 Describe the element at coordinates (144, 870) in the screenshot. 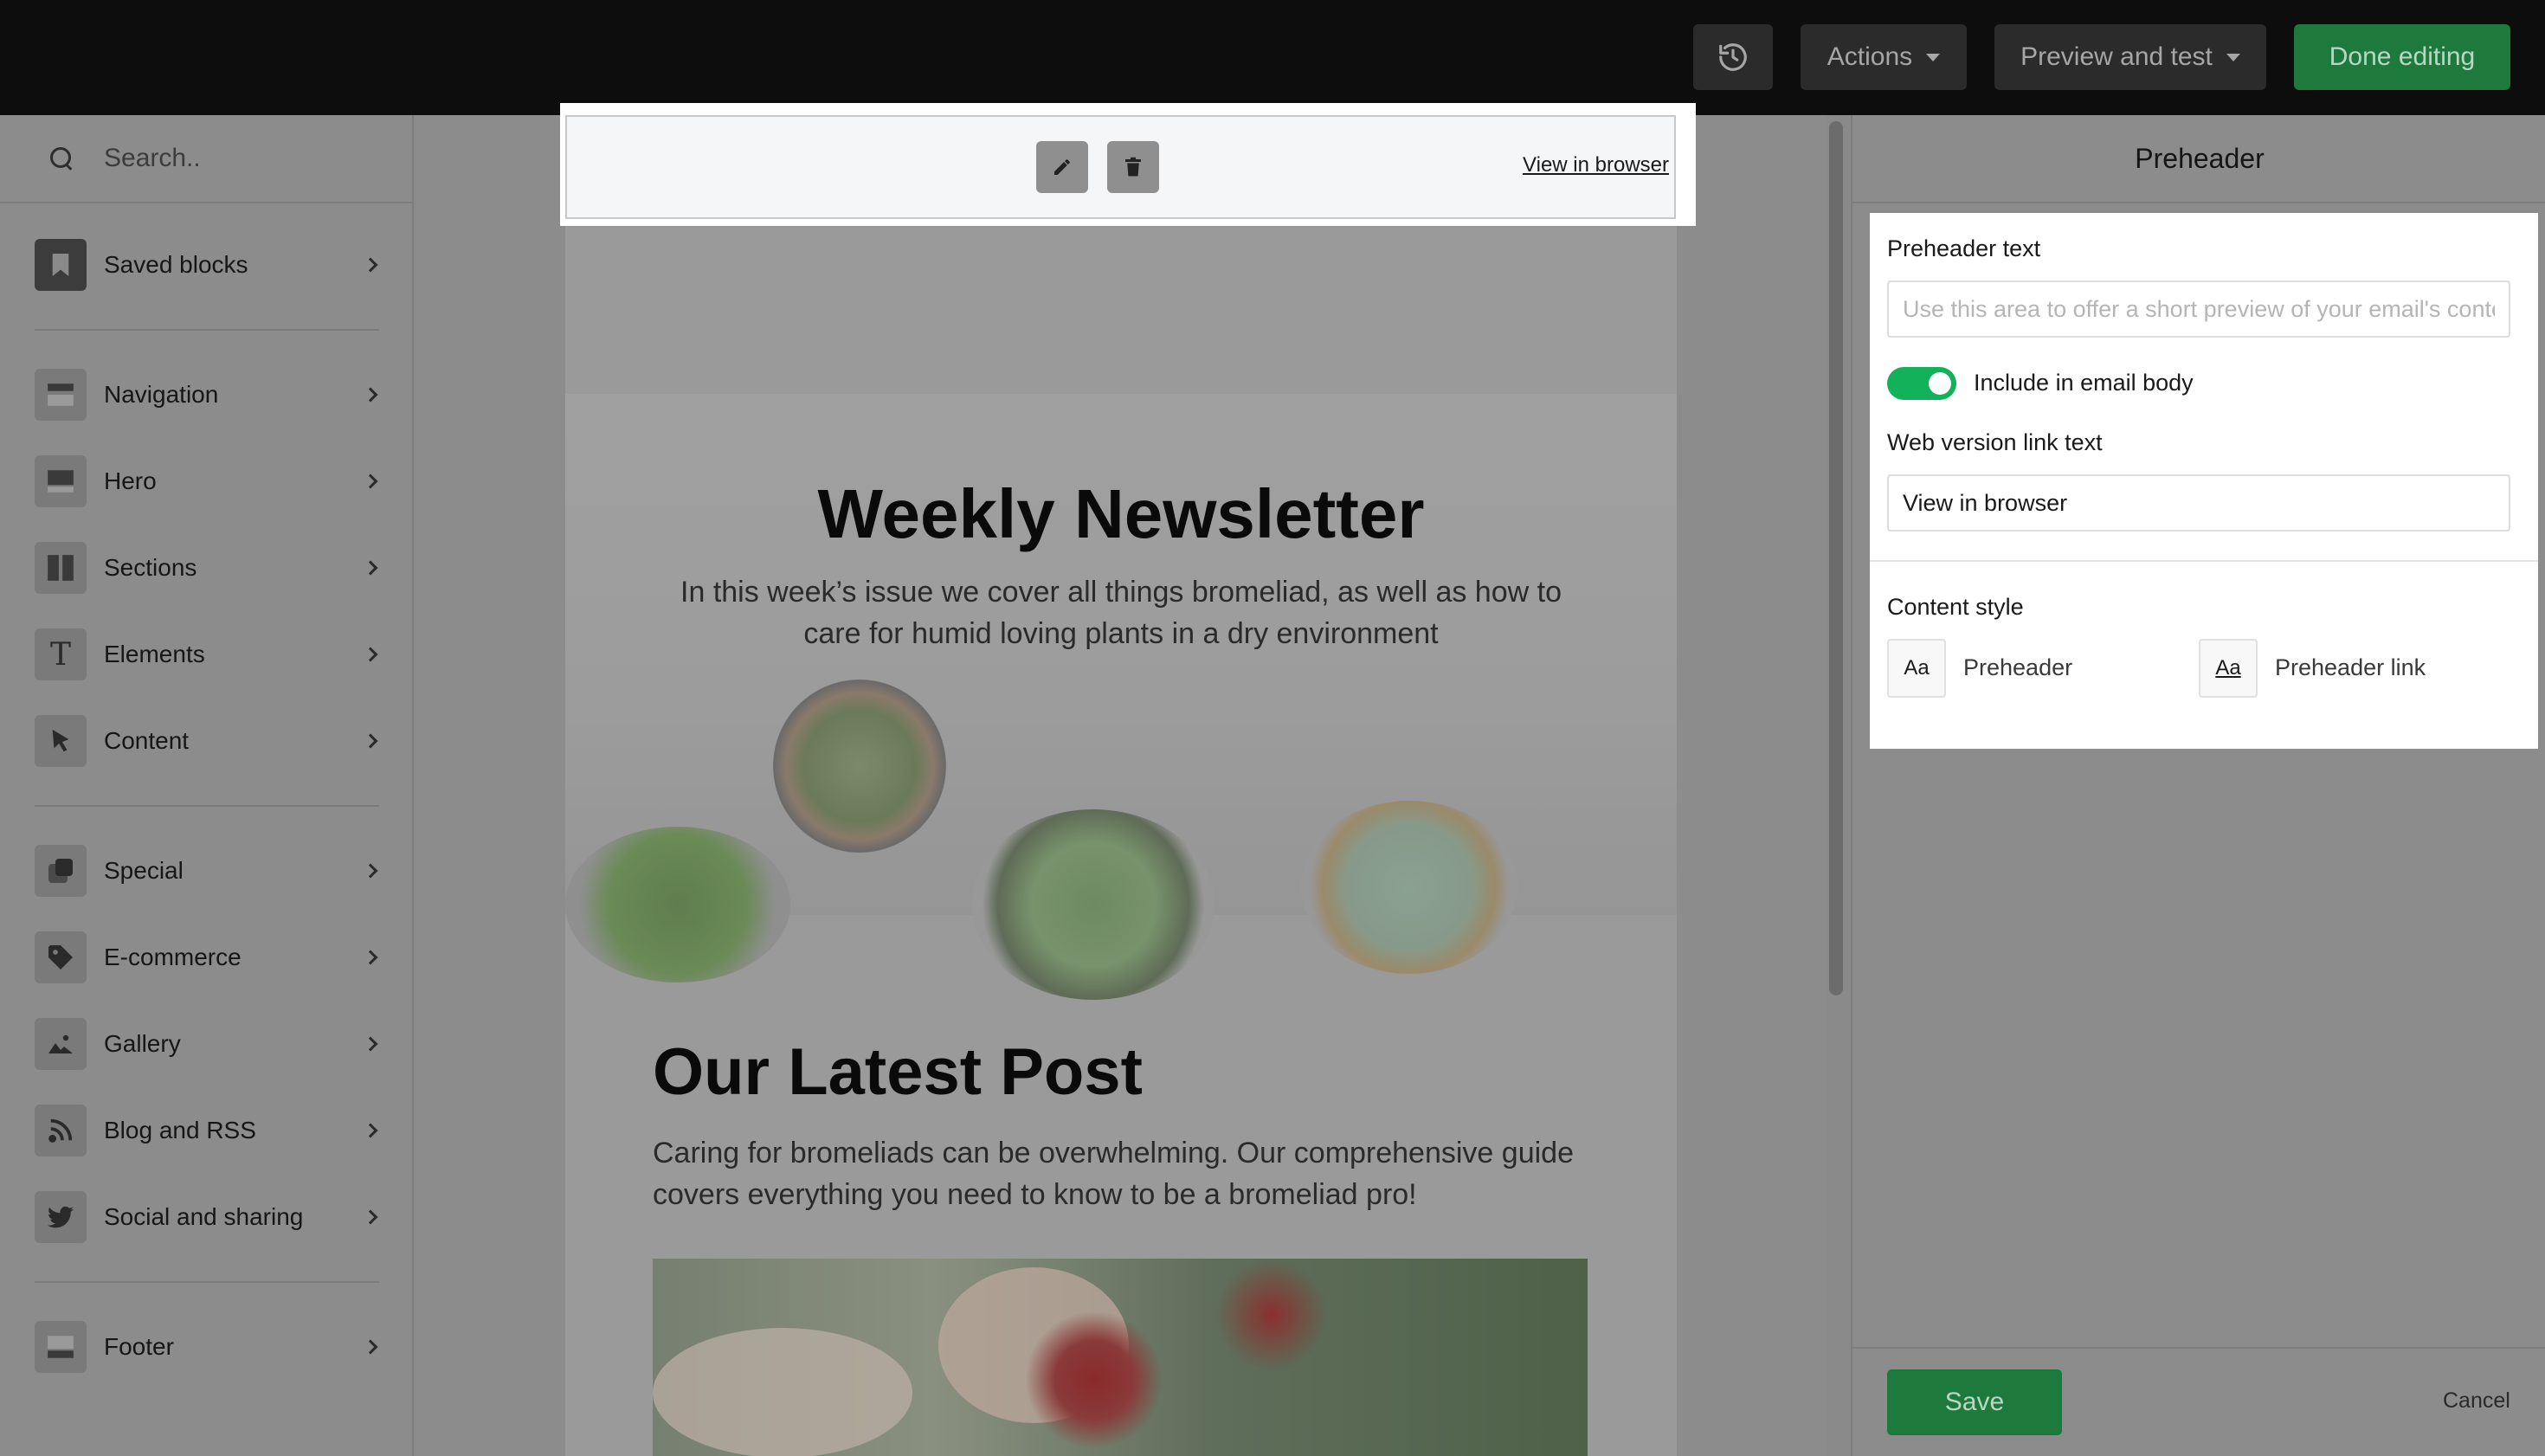

I see `sidebar-item-label: Special` at that location.